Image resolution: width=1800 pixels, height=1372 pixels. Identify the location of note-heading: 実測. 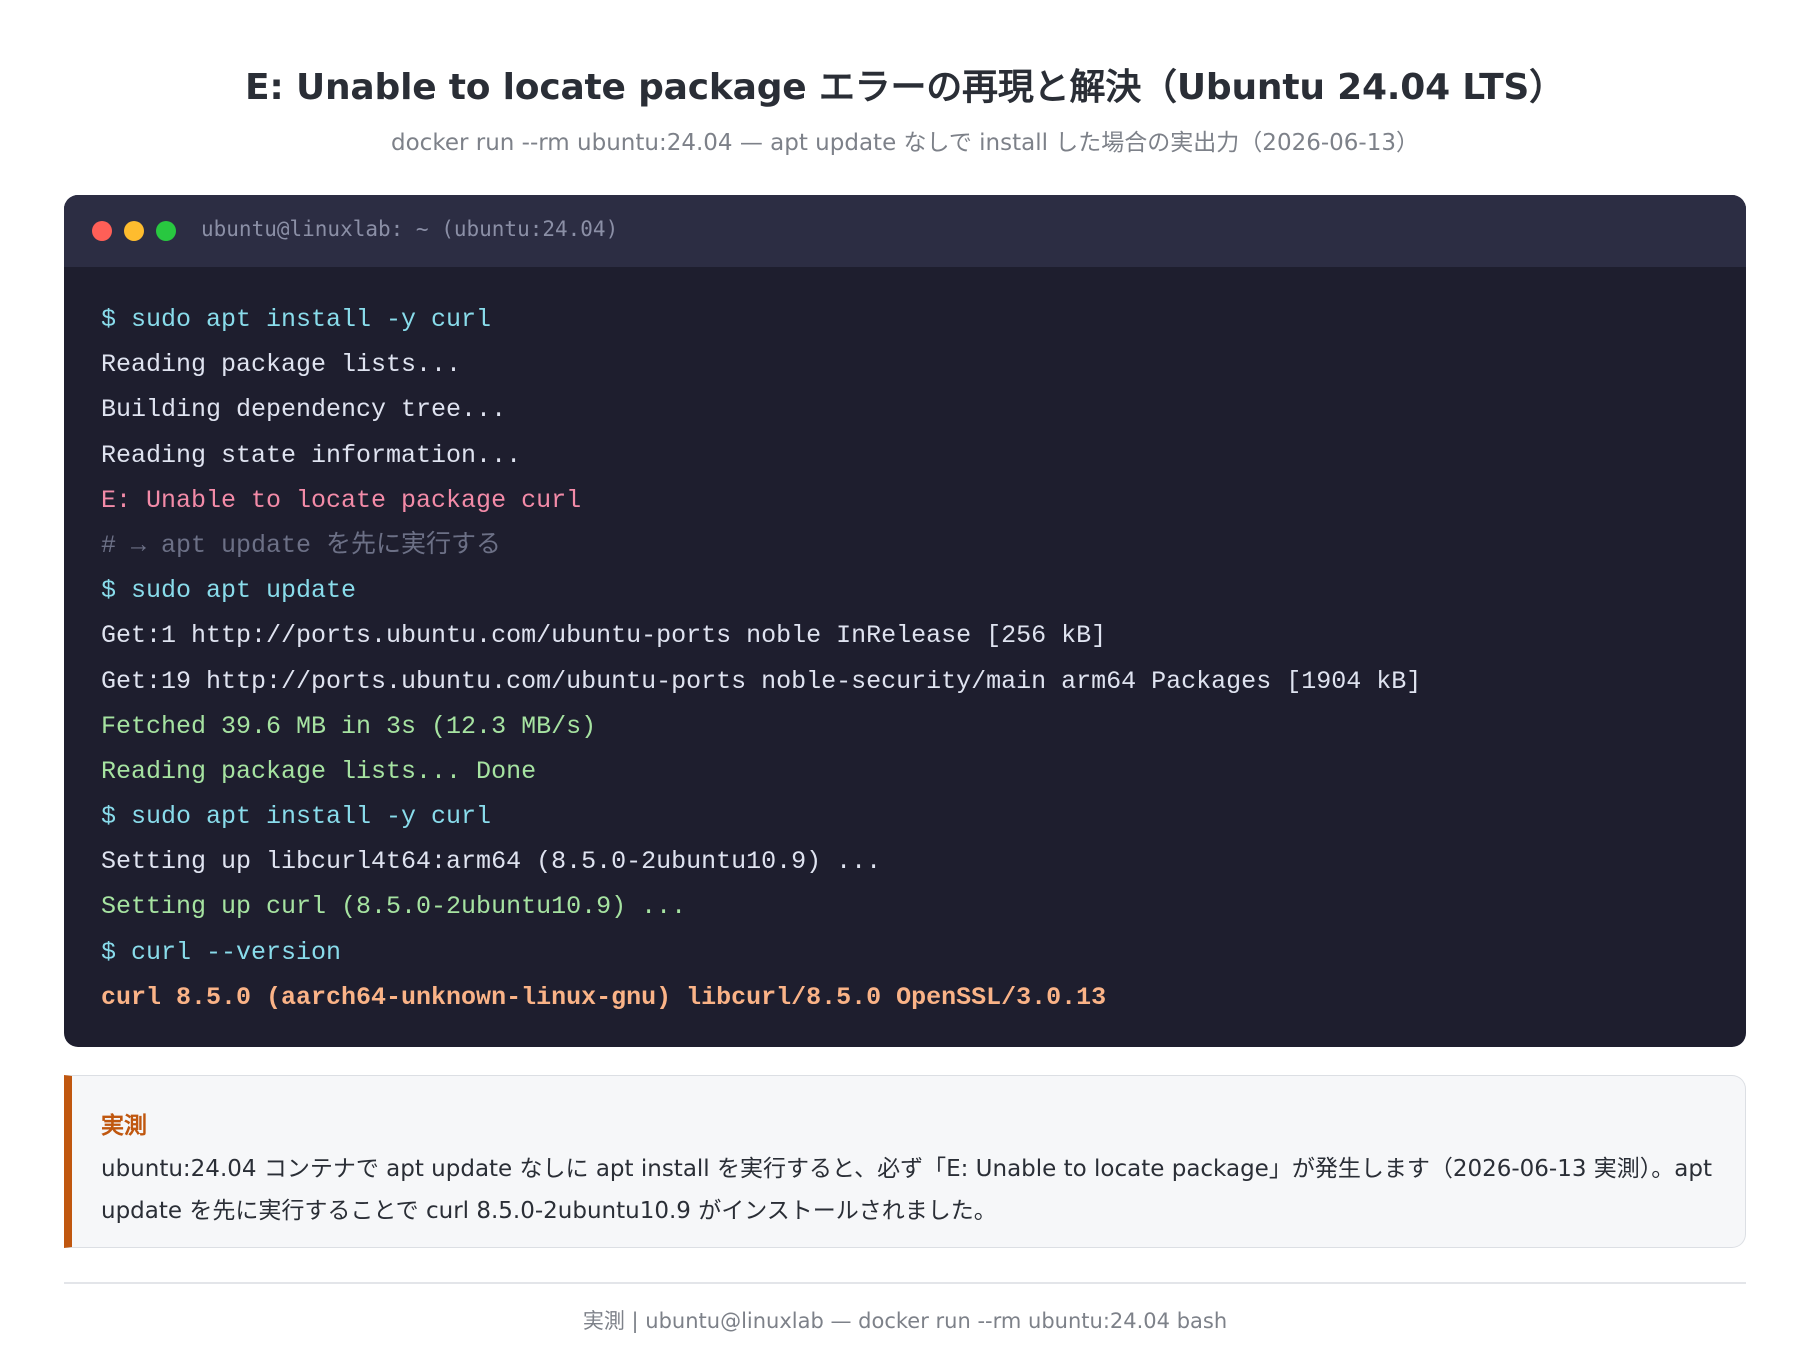
(124, 1126).